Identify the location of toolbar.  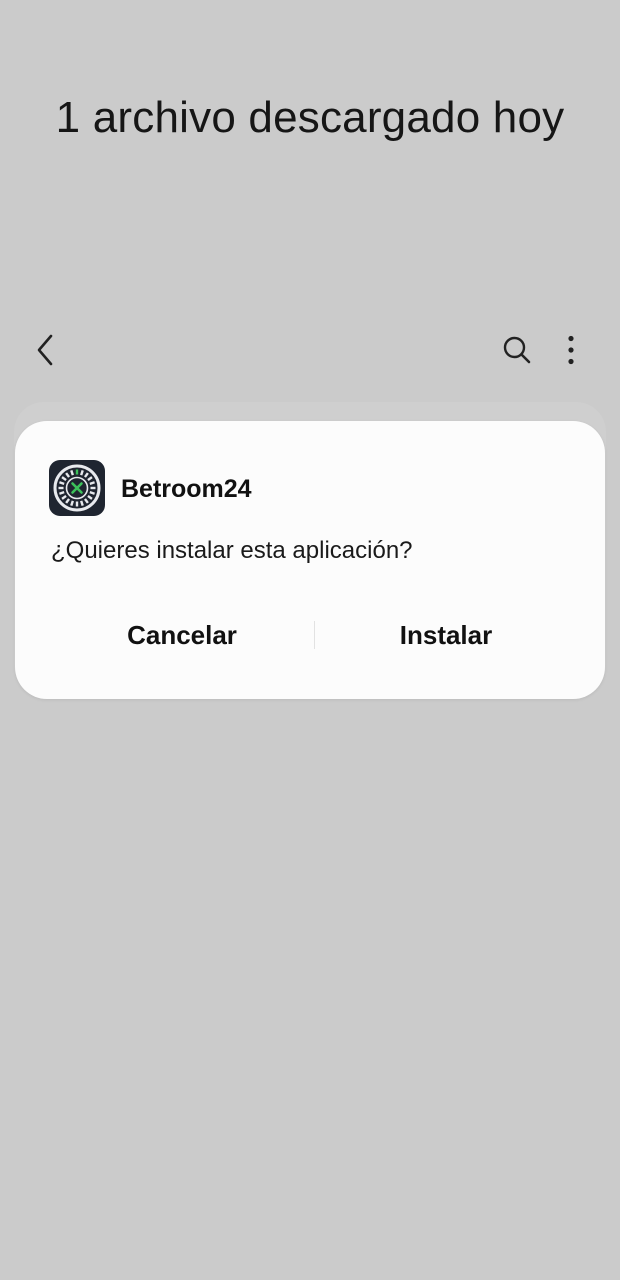
(310, 350).